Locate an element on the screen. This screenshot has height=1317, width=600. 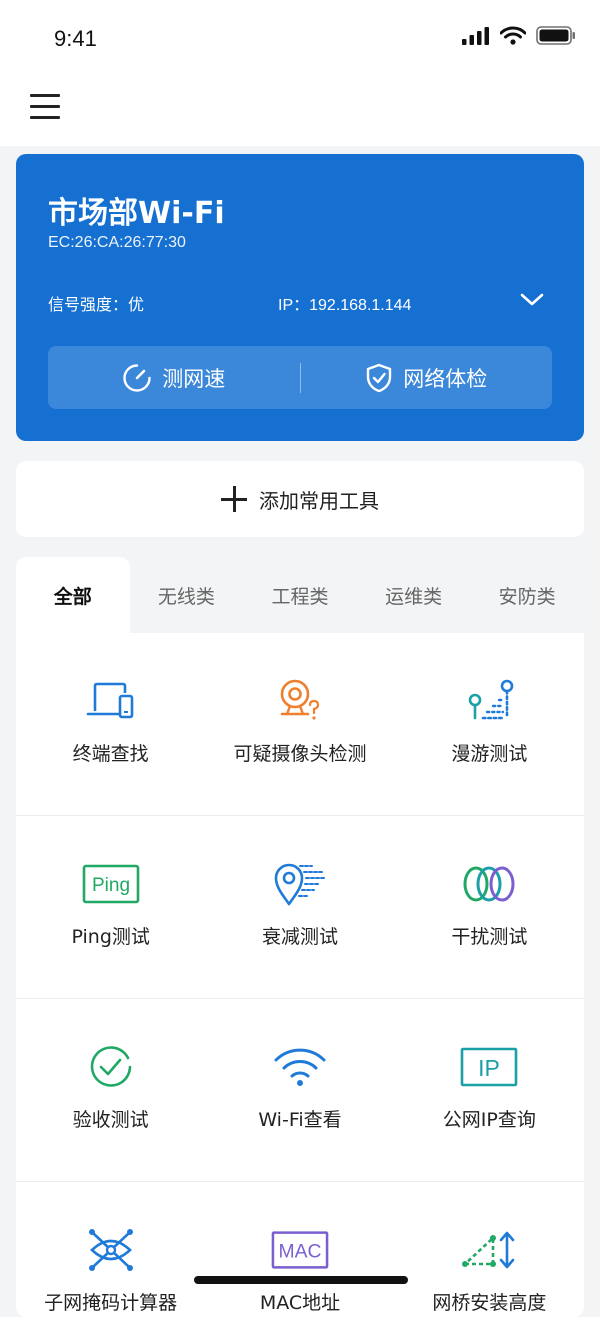
tool-label: 可疑摄像头检测 is located at coordinates (300, 754).